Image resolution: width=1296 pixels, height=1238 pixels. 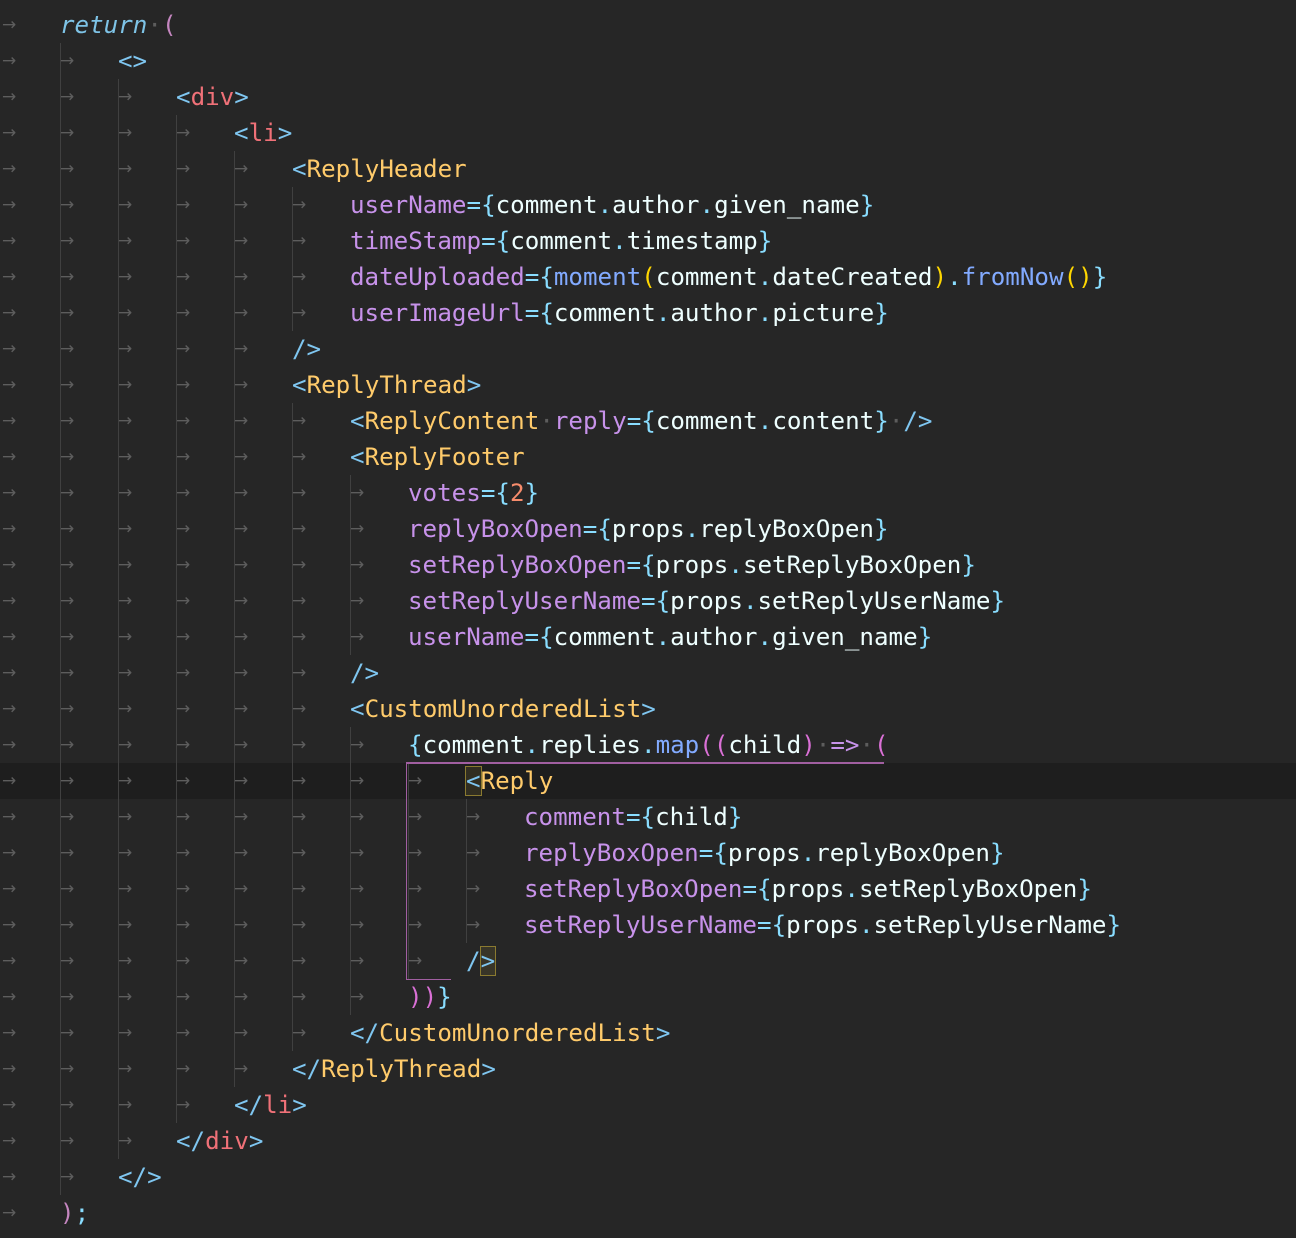 What do you see at coordinates (517, 1033) in the screenshot?
I see `code-token: CustomUnorderedList` at bounding box center [517, 1033].